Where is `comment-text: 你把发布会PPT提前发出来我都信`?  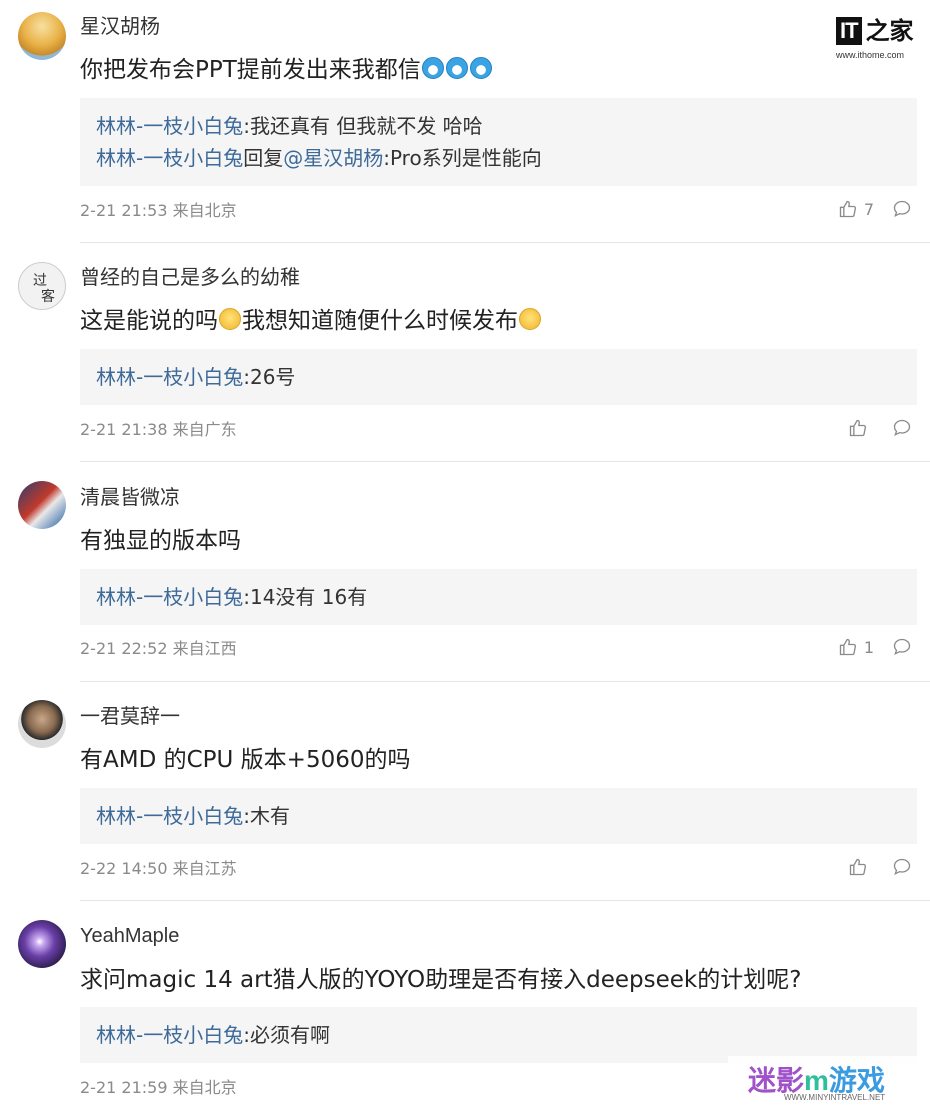 comment-text: 你把发布会PPT提前发出来我都信 is located at coordinates (286, 70).